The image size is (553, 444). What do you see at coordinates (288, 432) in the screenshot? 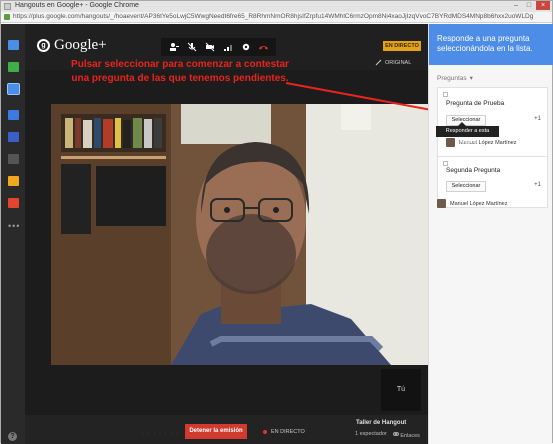
I see `live-status-label: EN DIRECTO` at bounding box center [288, 432].